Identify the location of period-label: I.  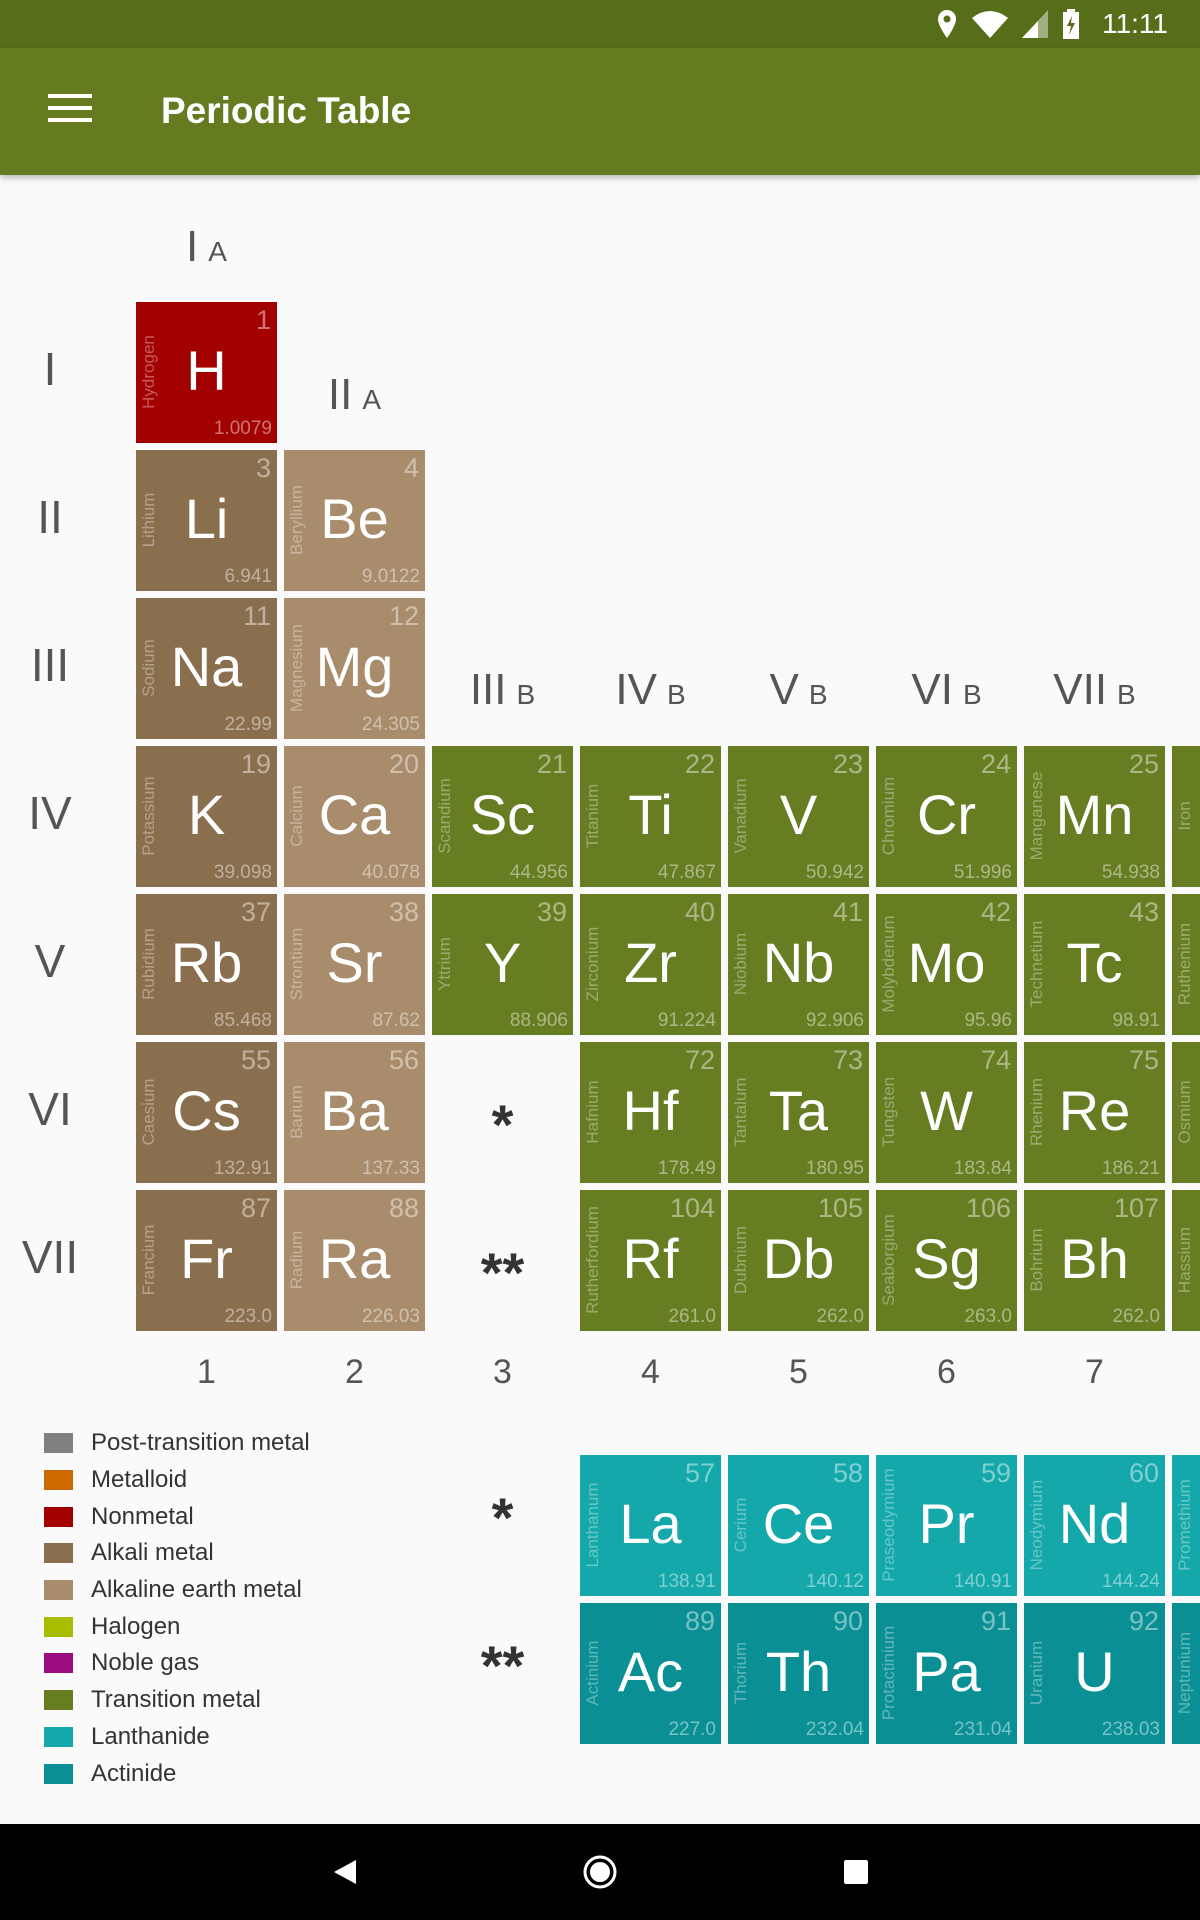
(50, 369).